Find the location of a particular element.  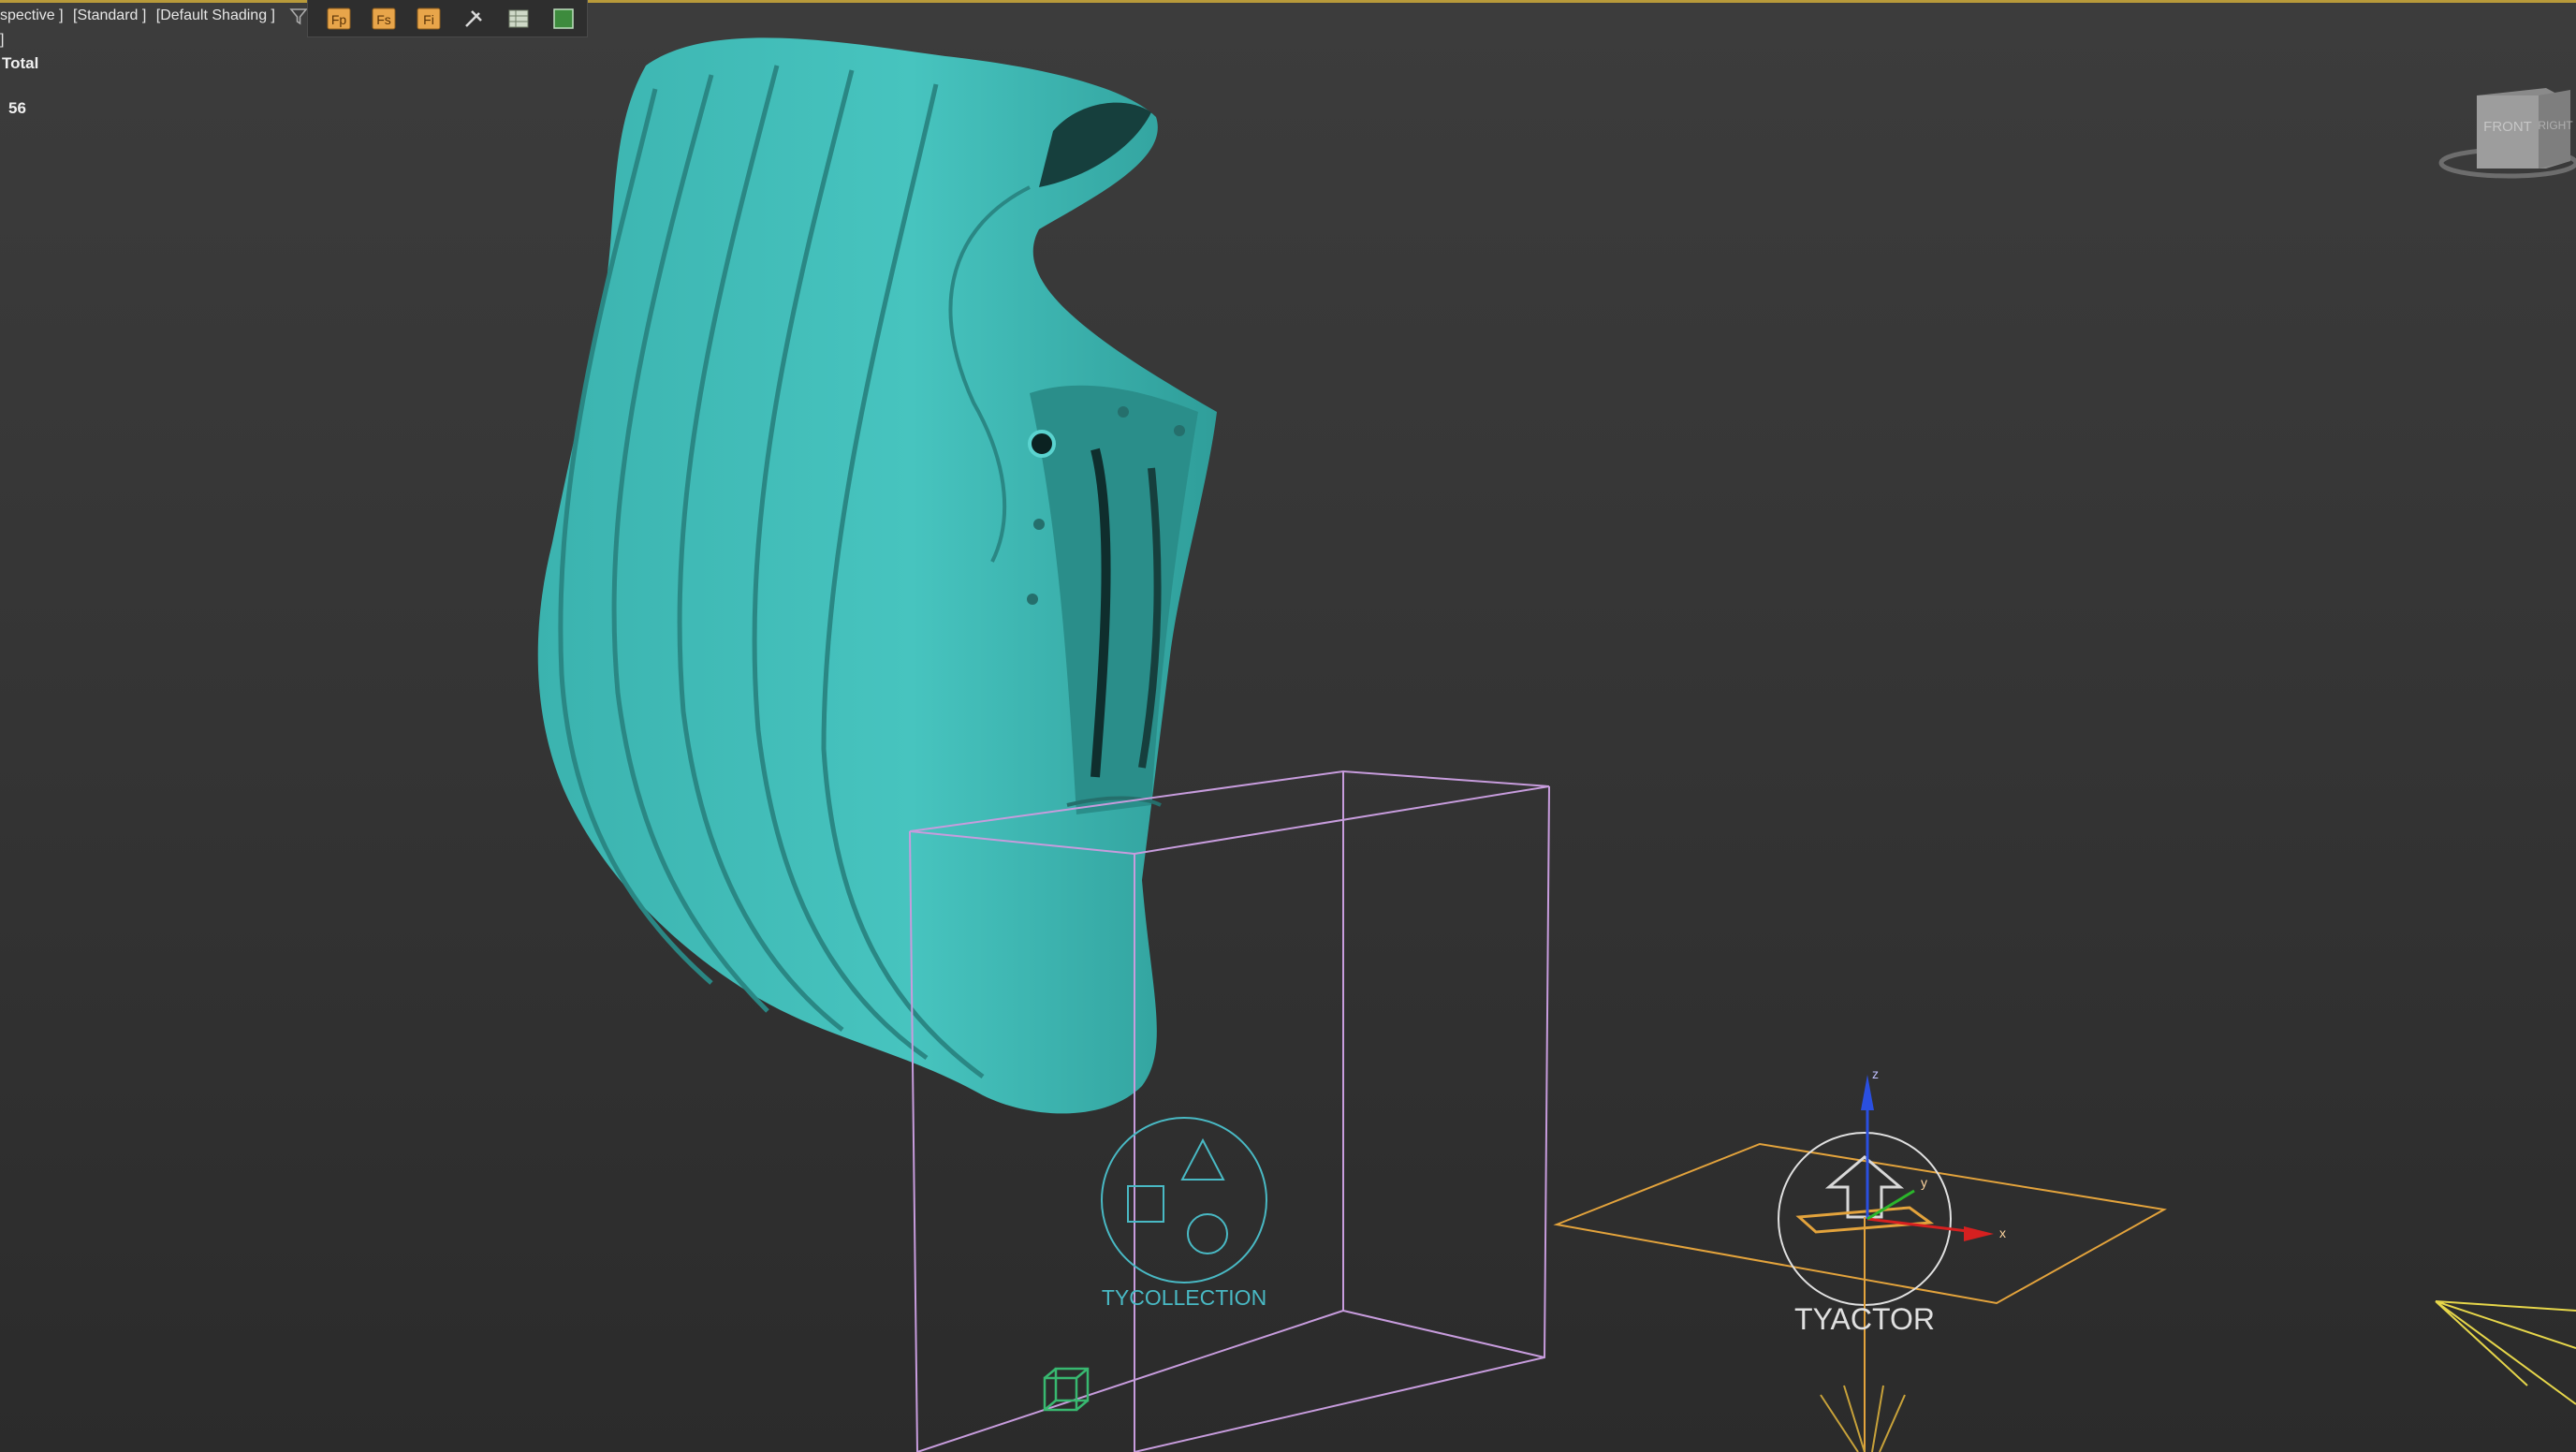

tyactor-helper: z x y TYACTOR is located at coordinates (1892, 1259).